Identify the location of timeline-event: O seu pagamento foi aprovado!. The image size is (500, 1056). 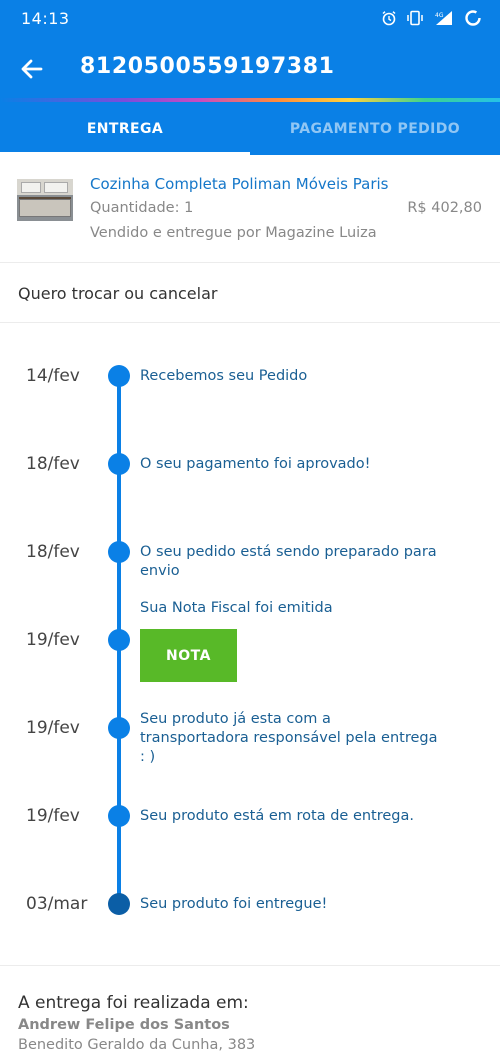
(255, 464).